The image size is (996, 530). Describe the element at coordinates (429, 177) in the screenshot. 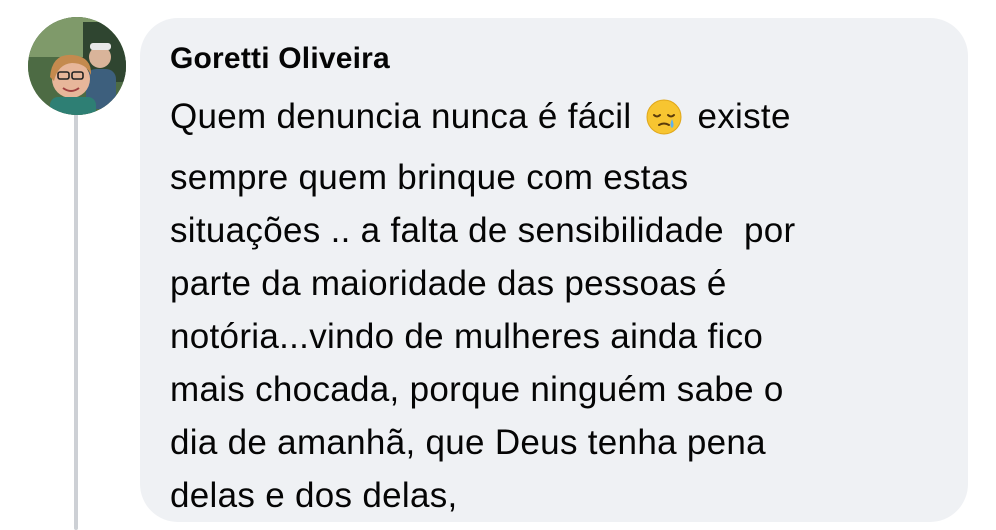

I see `comment-line: sempre quem brinque com estas` at that location.